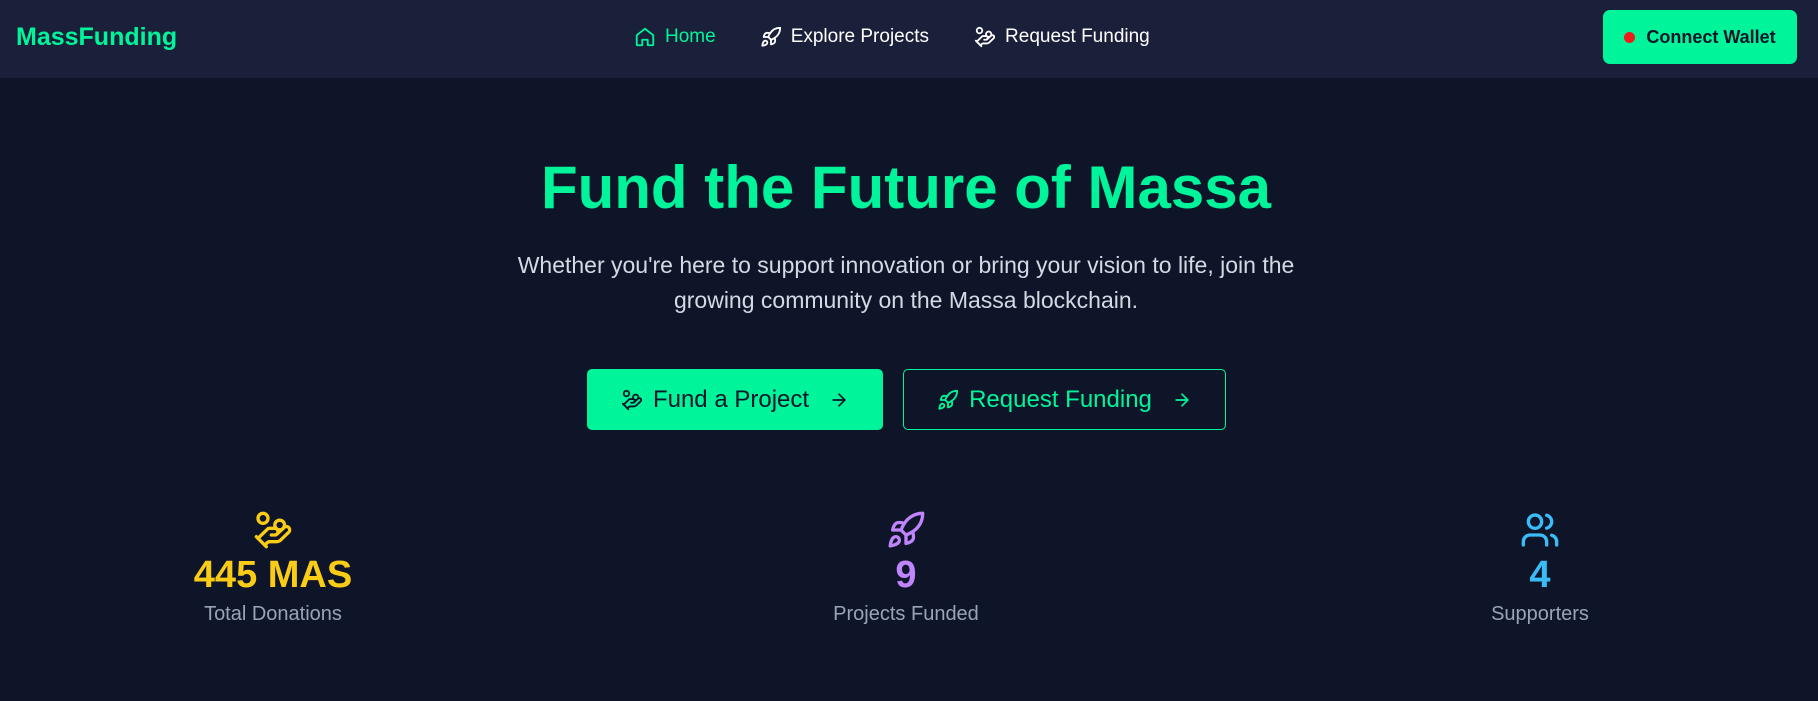 The width and height of the screenshot is (1818, 701). Describe the element at coordinates (1540, 575) in the screenshot. I see `stat-value: 4` at that location.